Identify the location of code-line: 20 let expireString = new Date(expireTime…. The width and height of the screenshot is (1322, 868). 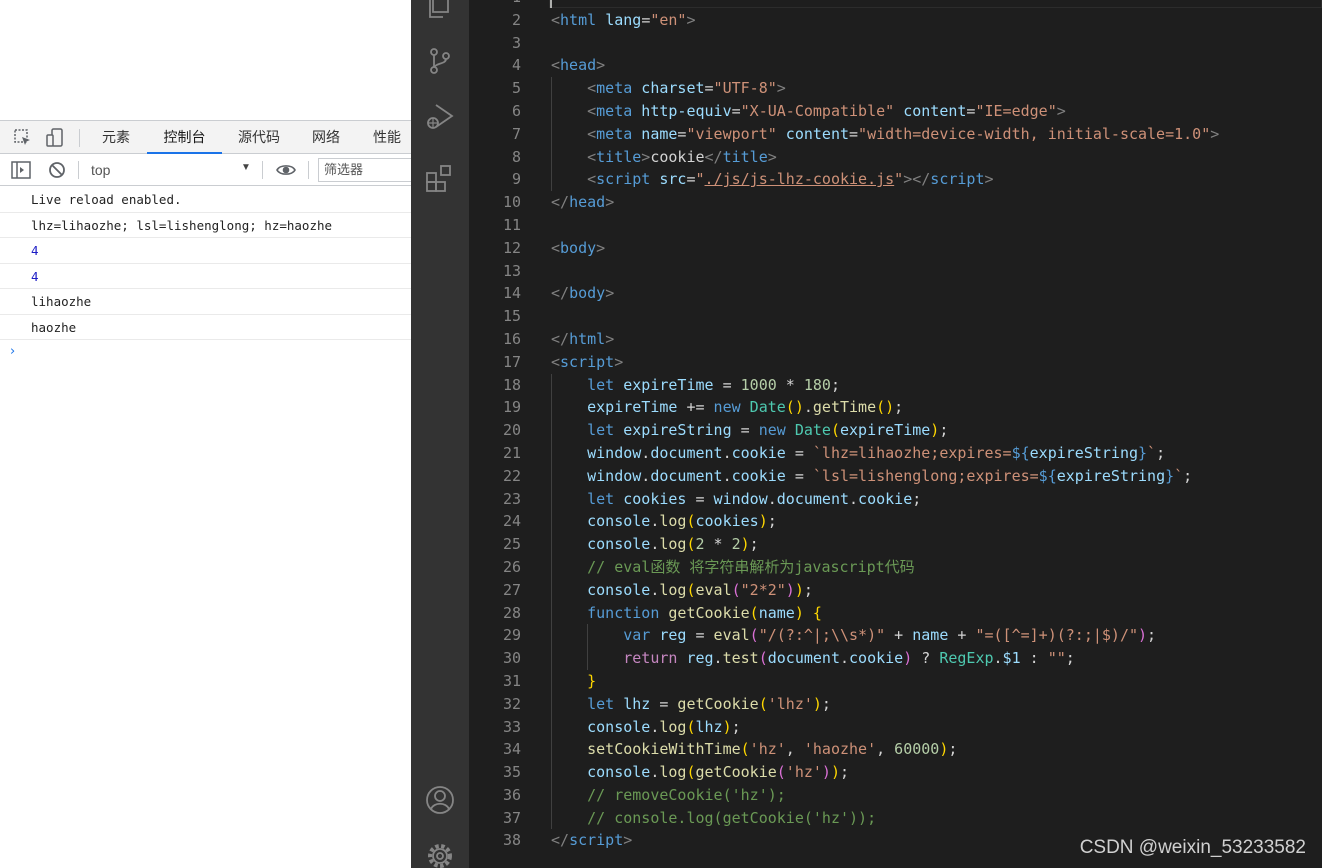
(895, 430).